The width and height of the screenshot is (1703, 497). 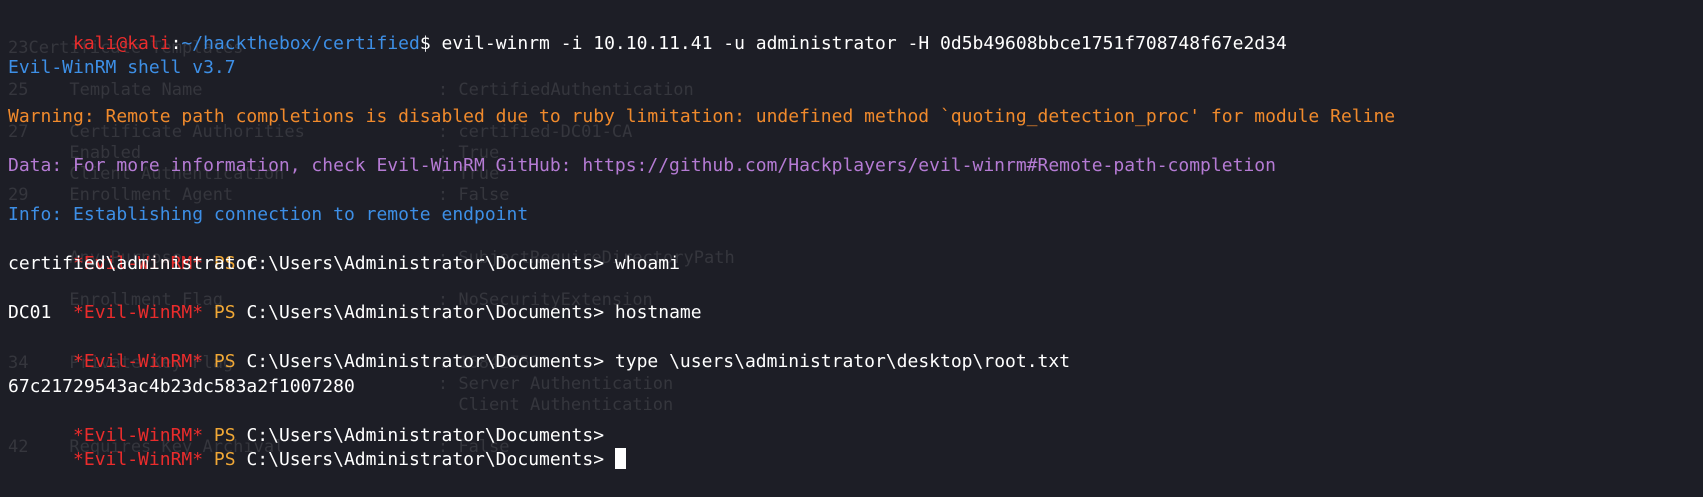 I want to click on banner-line: Evil-WinRM shell v3.7, so click(x=122, y=67).